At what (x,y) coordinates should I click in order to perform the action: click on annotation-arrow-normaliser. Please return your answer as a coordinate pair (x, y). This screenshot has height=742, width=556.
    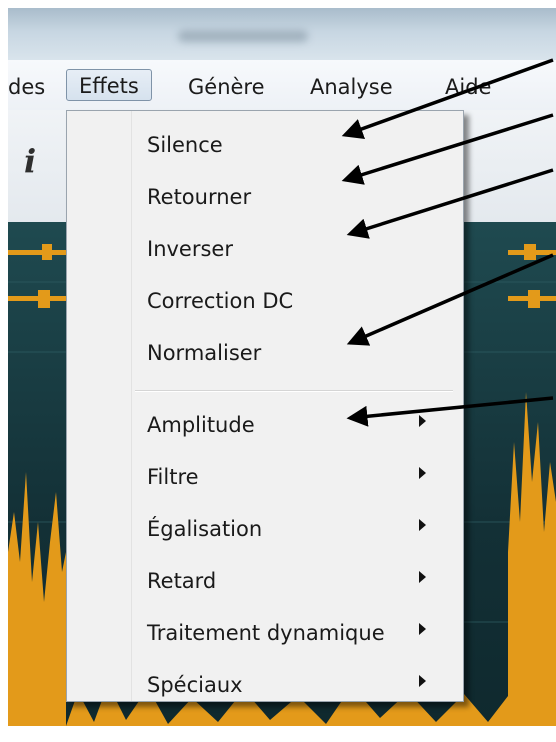
    Looking at the image, I should click on (450, 299).